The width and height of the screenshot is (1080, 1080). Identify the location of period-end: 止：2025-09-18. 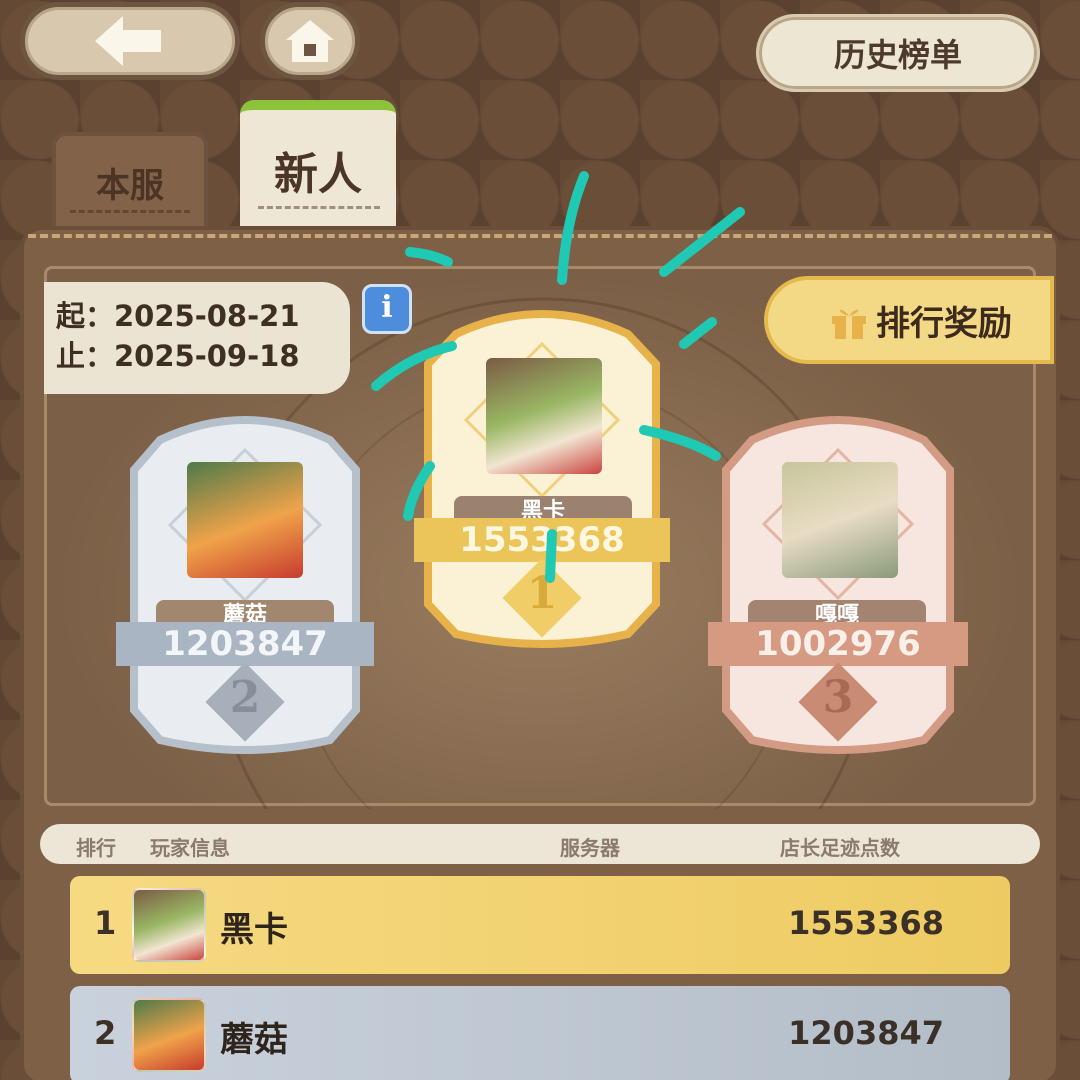
(178, 356).